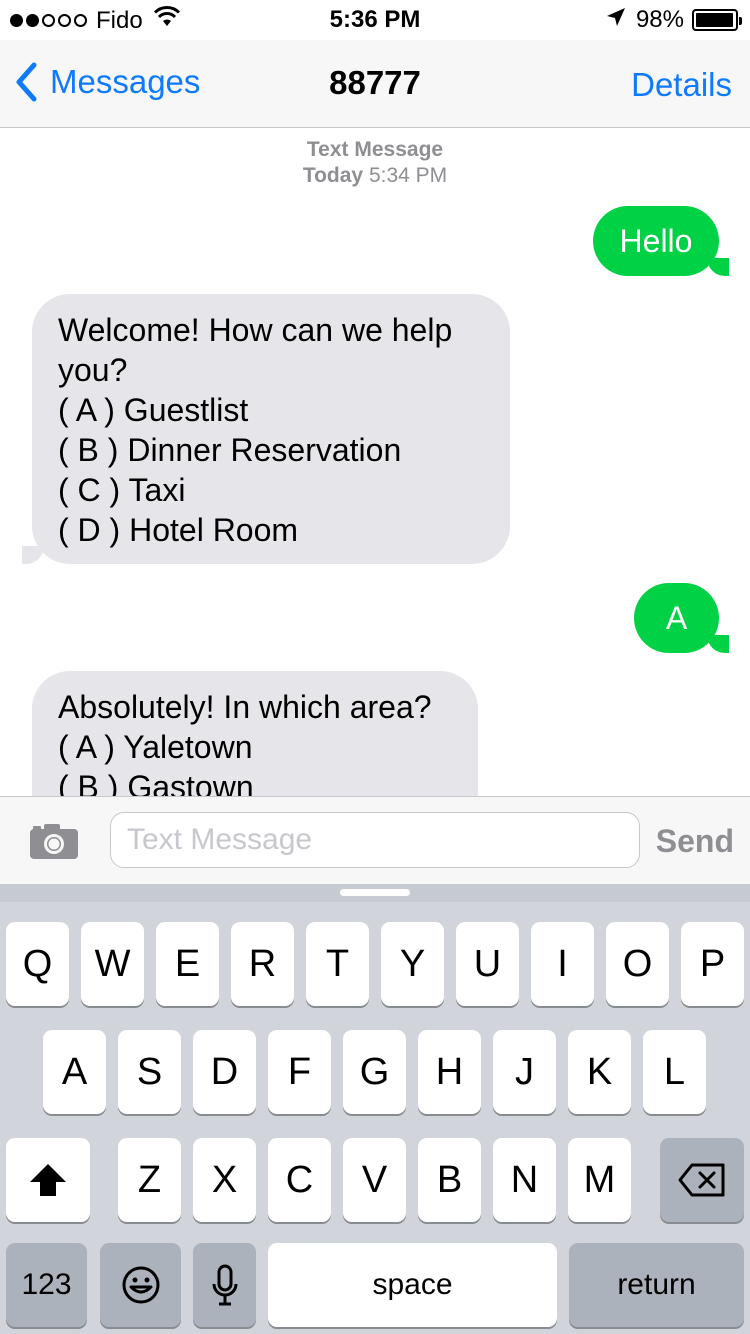 The image size is (750, 1334). I want to click on key-g: G, so click(374, 1072).